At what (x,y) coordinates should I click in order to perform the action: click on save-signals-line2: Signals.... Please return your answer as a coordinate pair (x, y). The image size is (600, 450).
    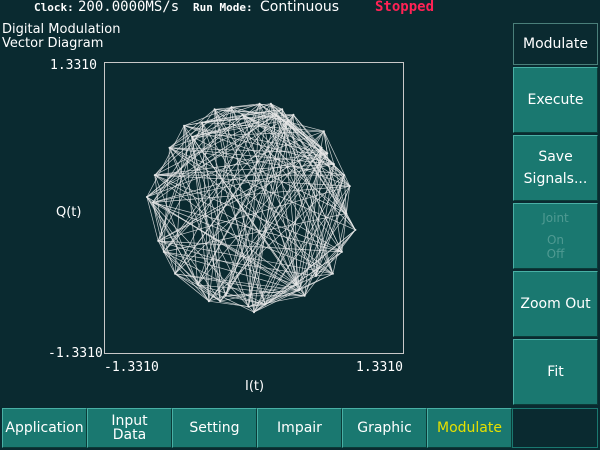
    Looking at the image, I should click on (555, 179).